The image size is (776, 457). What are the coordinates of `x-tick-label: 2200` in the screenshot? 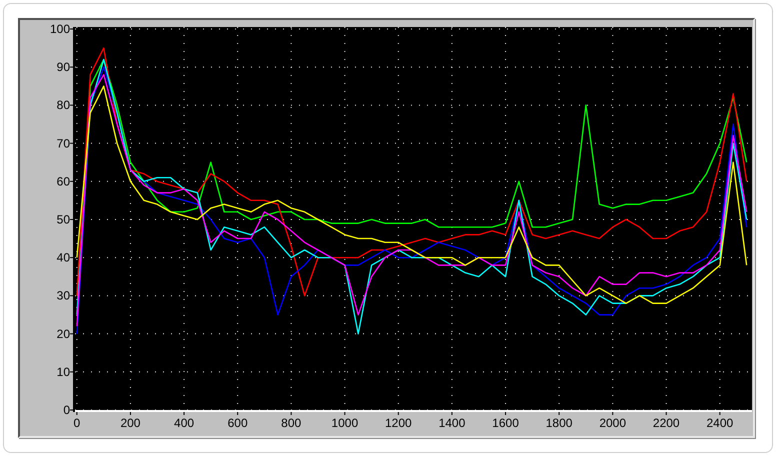 It's located at (666, 423).